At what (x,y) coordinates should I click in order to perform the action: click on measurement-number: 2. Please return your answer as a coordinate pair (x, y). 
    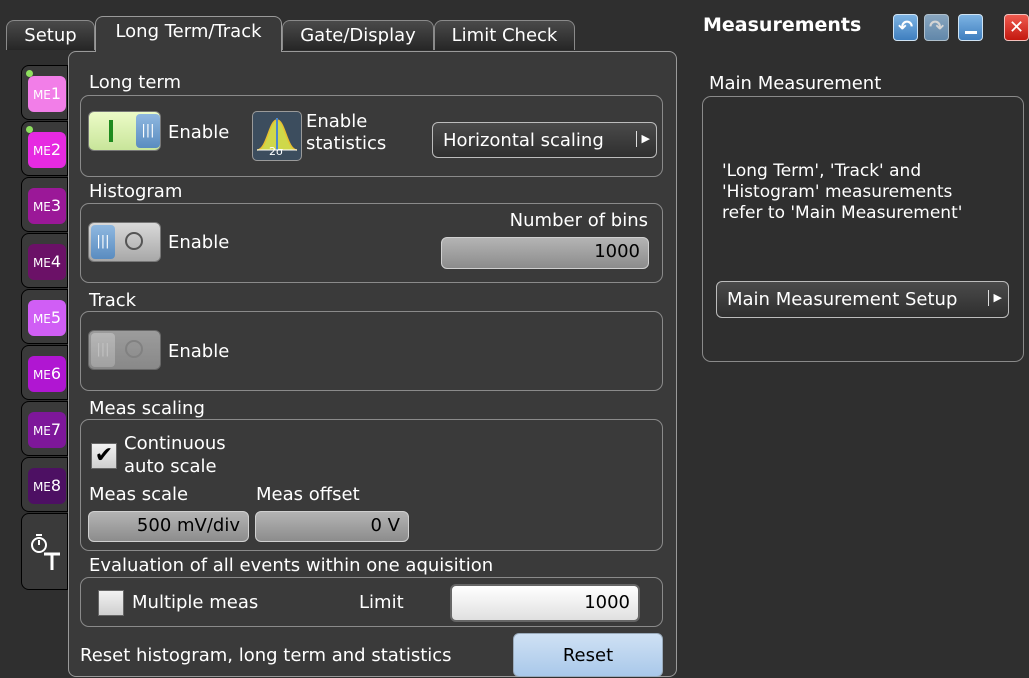
    Looking at the image, I should click on (56, 149).